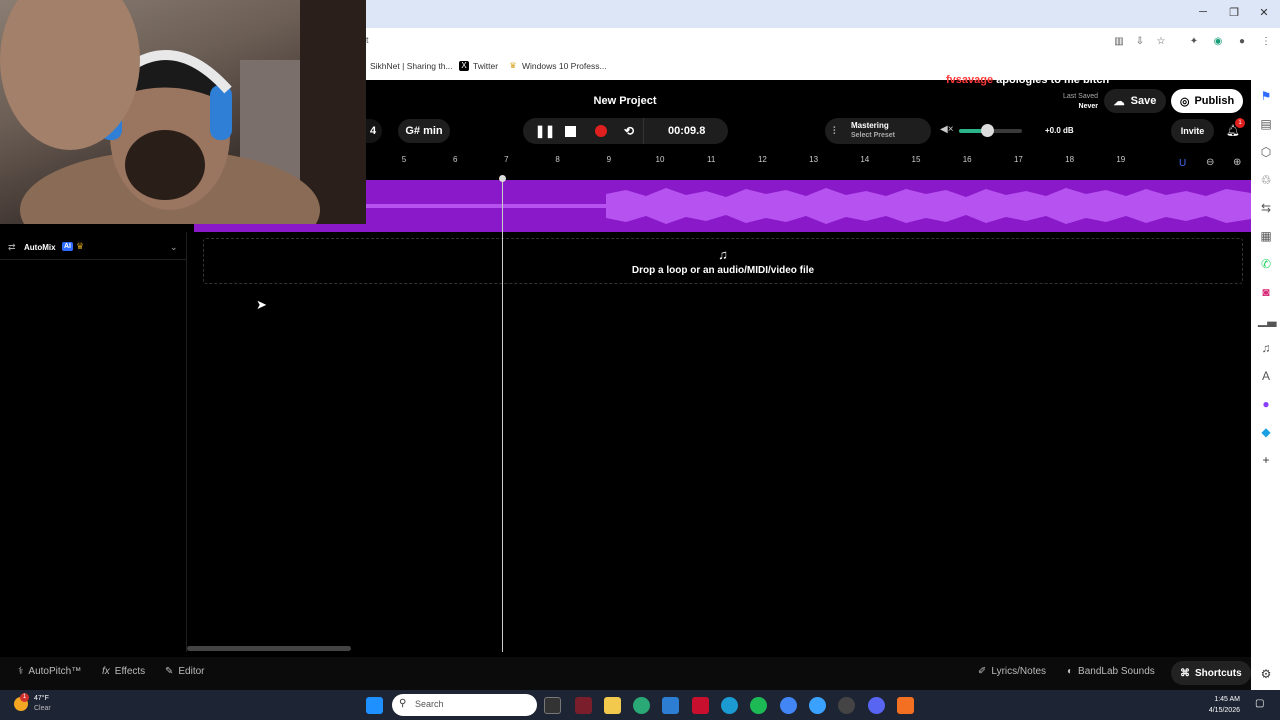  I want to click on bandlab-sounds-button: ◐ BandLab Sounds, so click(1111, 671).